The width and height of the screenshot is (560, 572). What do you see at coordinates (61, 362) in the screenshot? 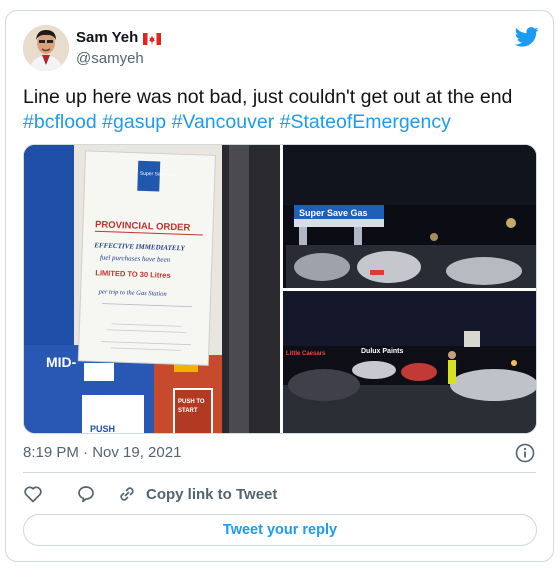
I see `pump-grade-label: MID-` at bounding box center [61, 362].